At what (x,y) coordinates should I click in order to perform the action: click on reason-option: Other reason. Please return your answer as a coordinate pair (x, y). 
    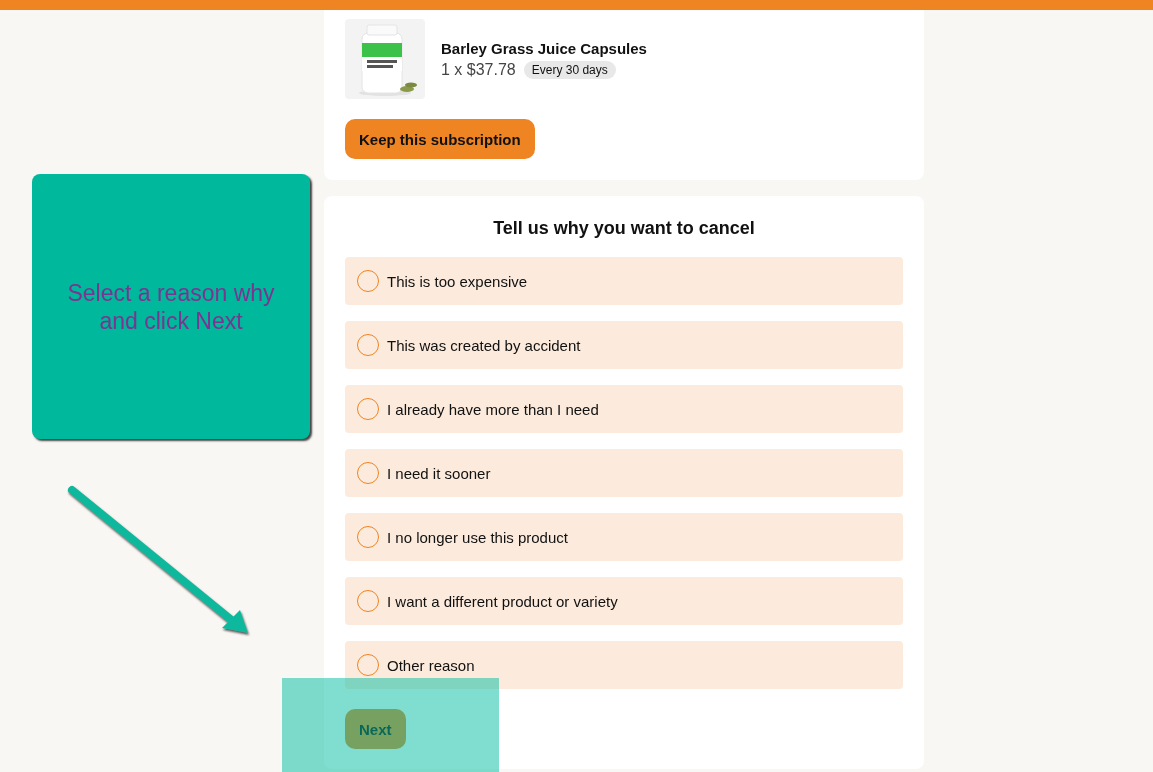
    Looking at the image, I should click on (624, 665).